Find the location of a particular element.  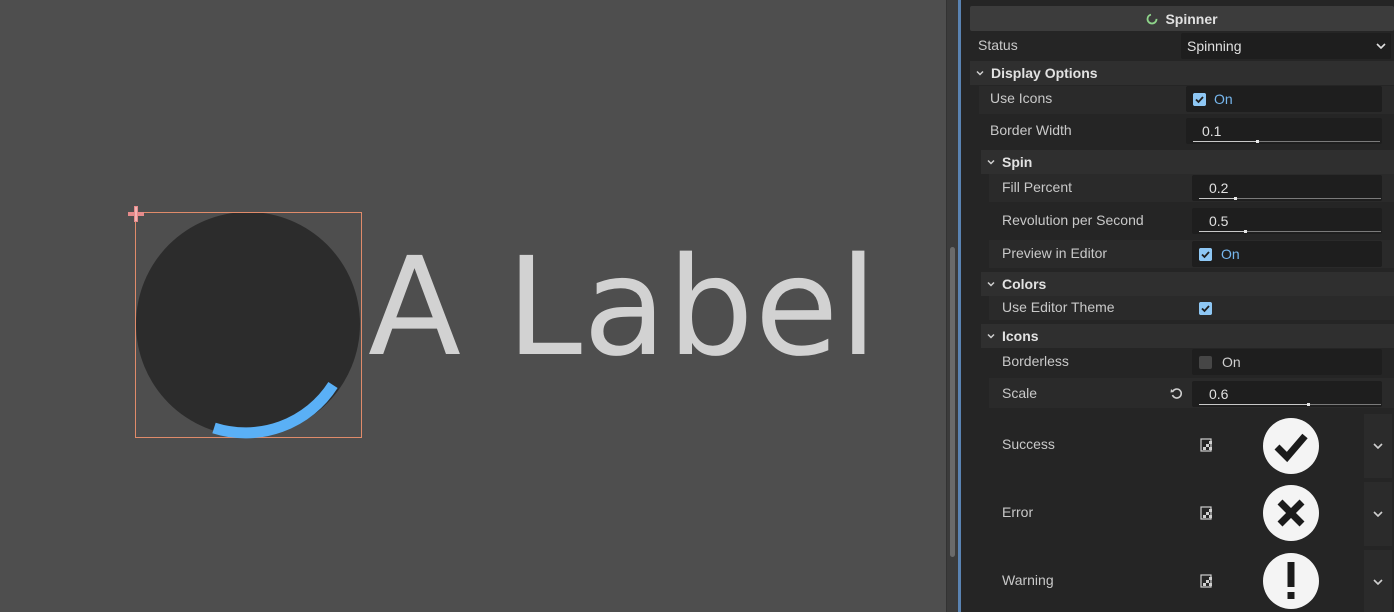

success-texture-preview is located at coordinates (1291, 446).